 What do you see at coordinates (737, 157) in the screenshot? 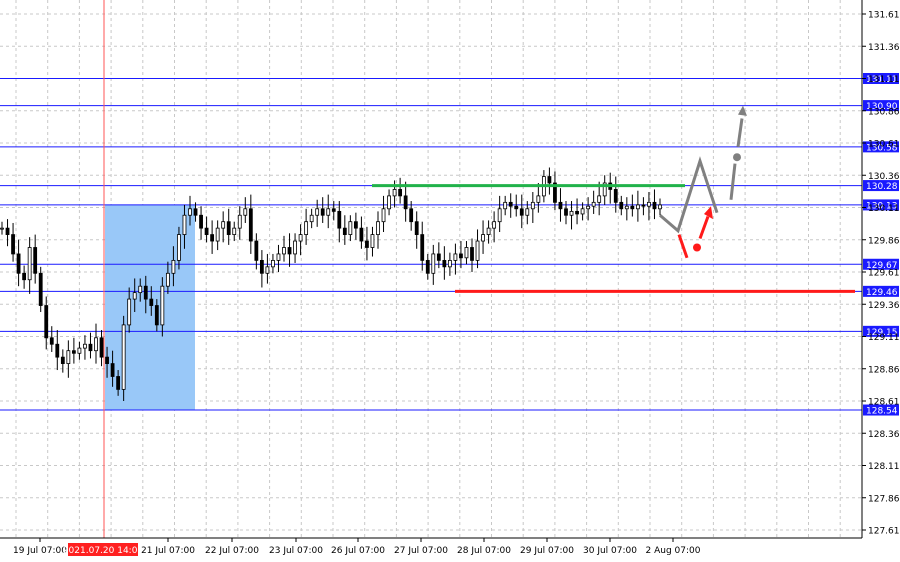
I see `projection-gray-dot` at bounding box center [737, 157].